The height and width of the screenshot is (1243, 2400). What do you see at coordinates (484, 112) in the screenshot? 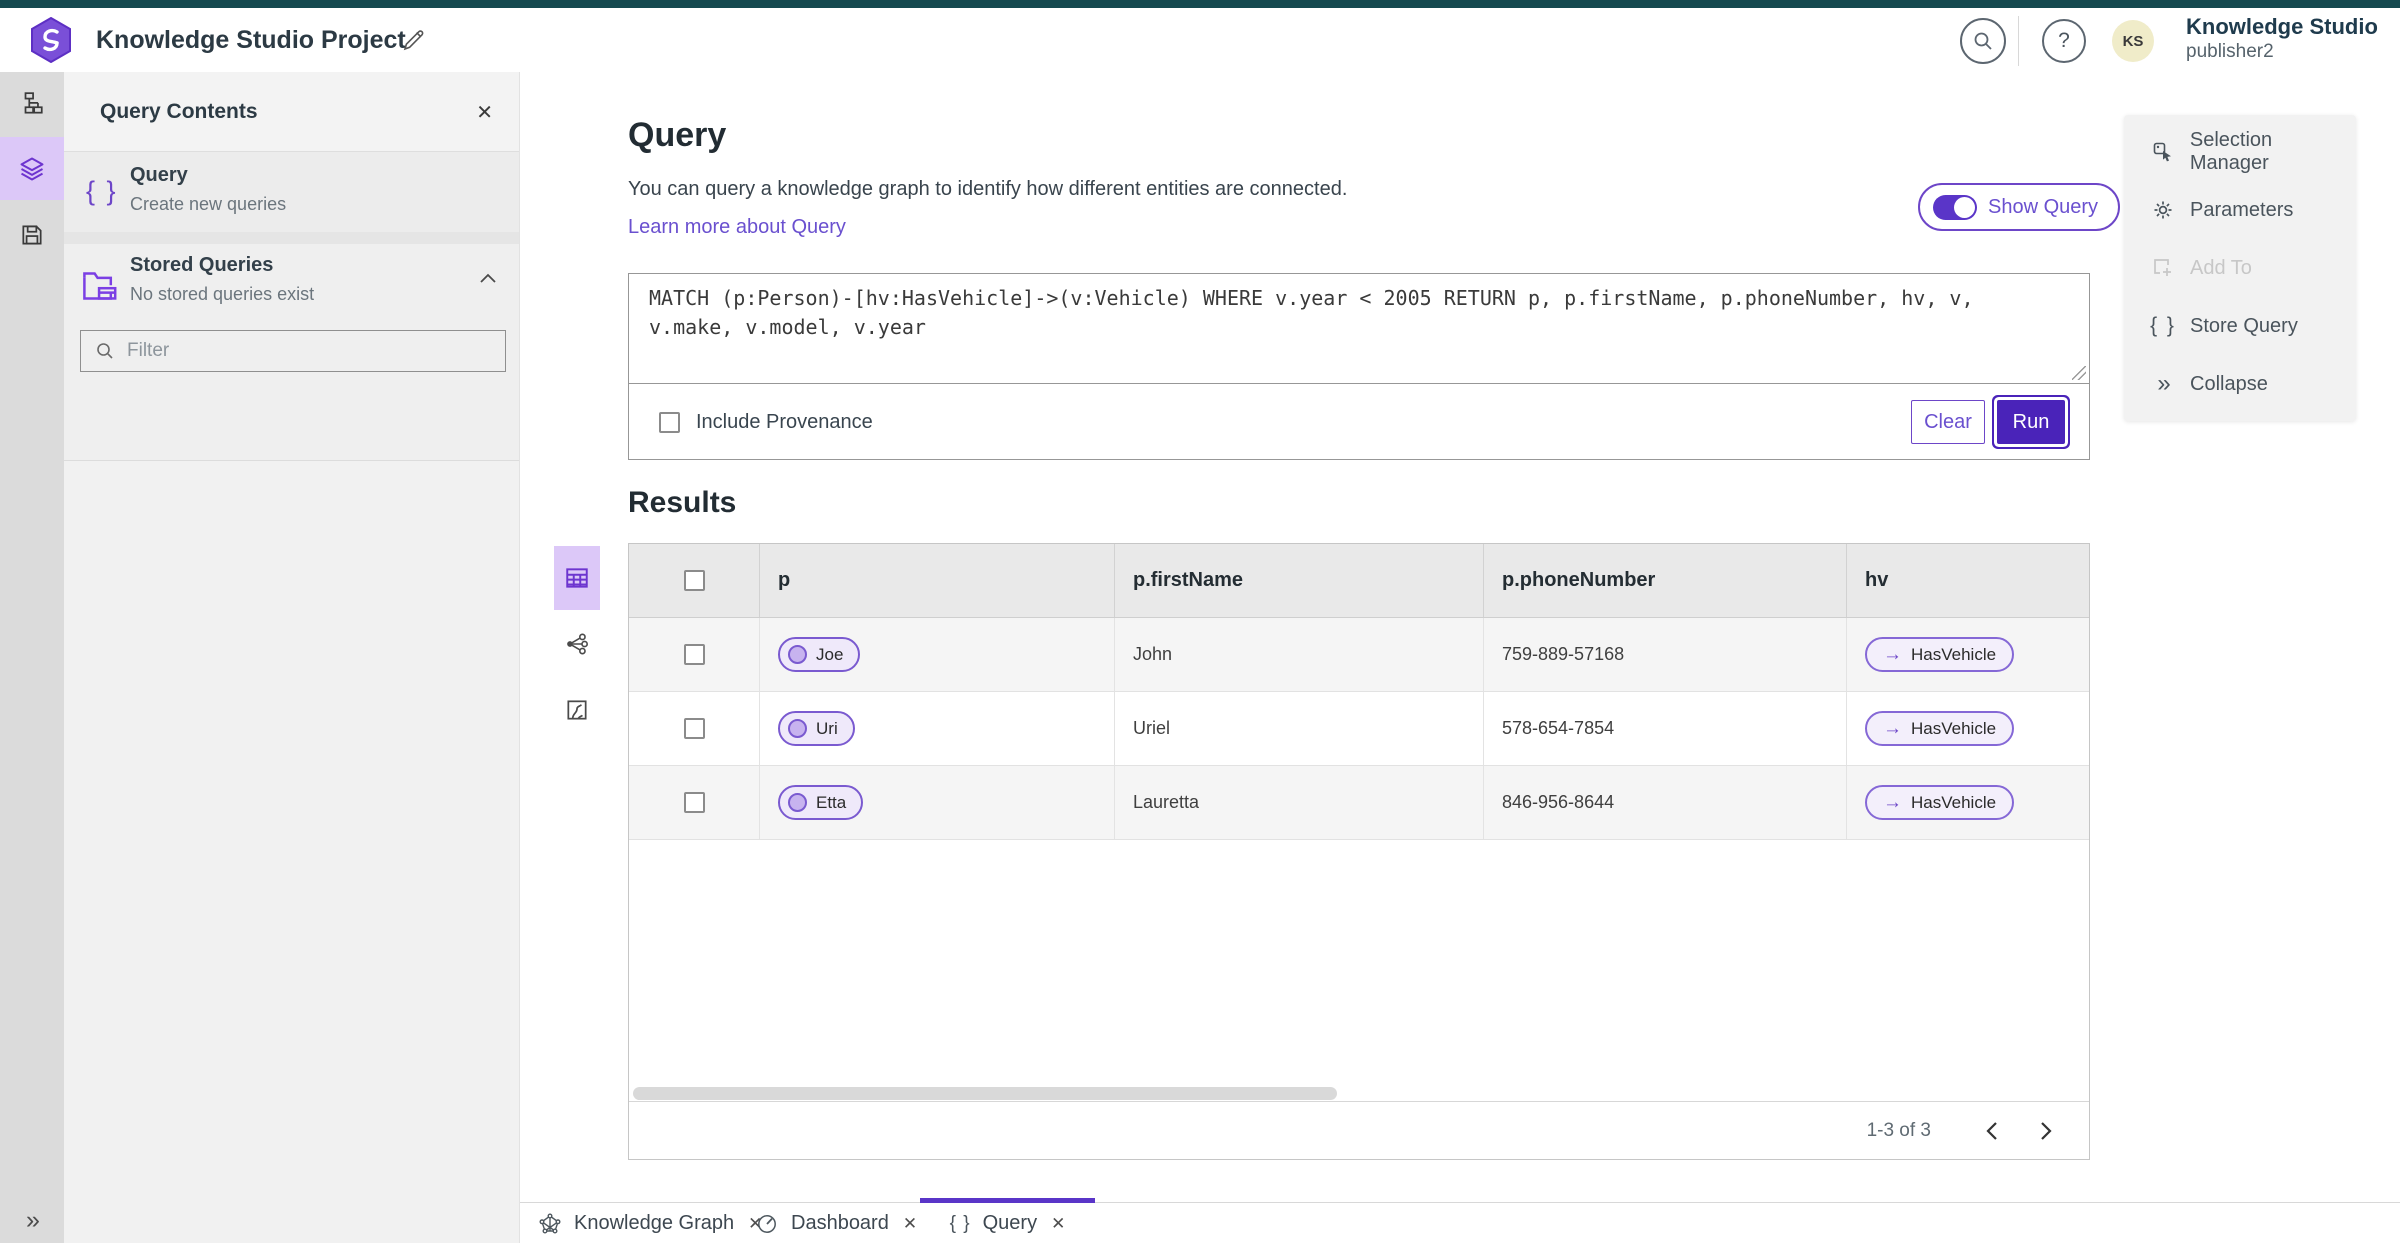
I see `close-panel-icon: ✕` at bounding box center [484, 112].